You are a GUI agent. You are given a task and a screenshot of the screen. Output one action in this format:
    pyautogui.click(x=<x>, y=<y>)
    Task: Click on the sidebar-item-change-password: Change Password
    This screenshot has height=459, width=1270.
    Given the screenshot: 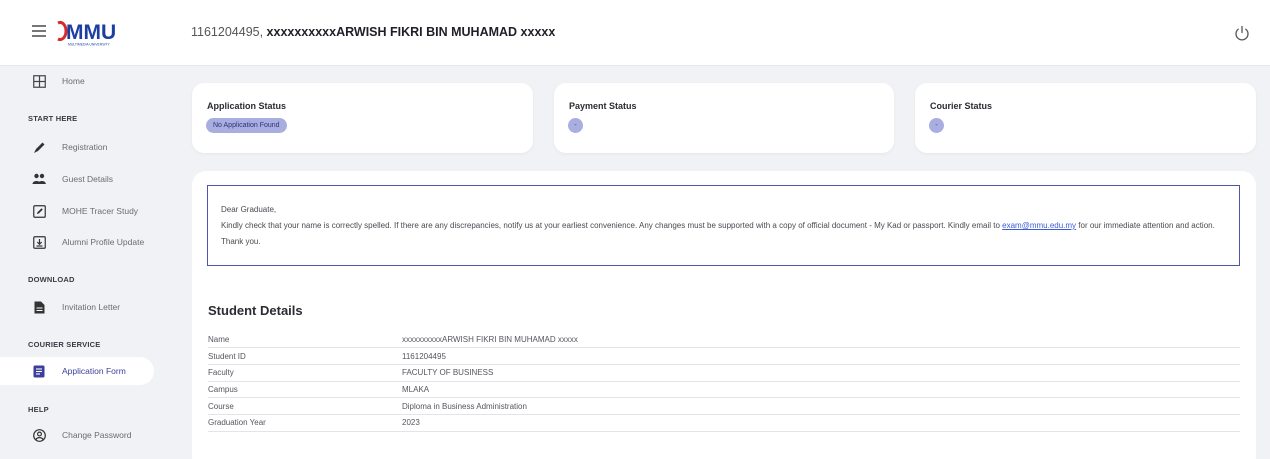 What is the action you would take?
    pyautogui.click(x=77, y=435)
    